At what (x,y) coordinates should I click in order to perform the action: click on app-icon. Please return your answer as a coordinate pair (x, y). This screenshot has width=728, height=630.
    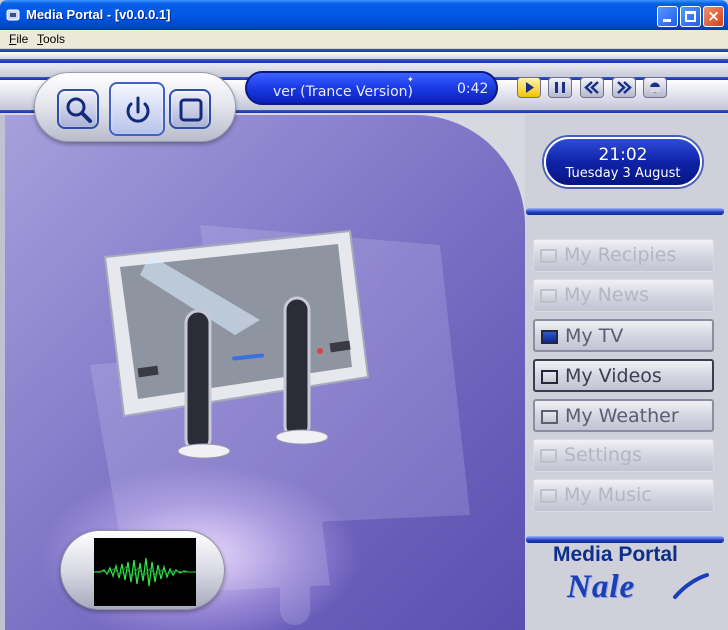
    Looking at the image, I should click on (13, 15).